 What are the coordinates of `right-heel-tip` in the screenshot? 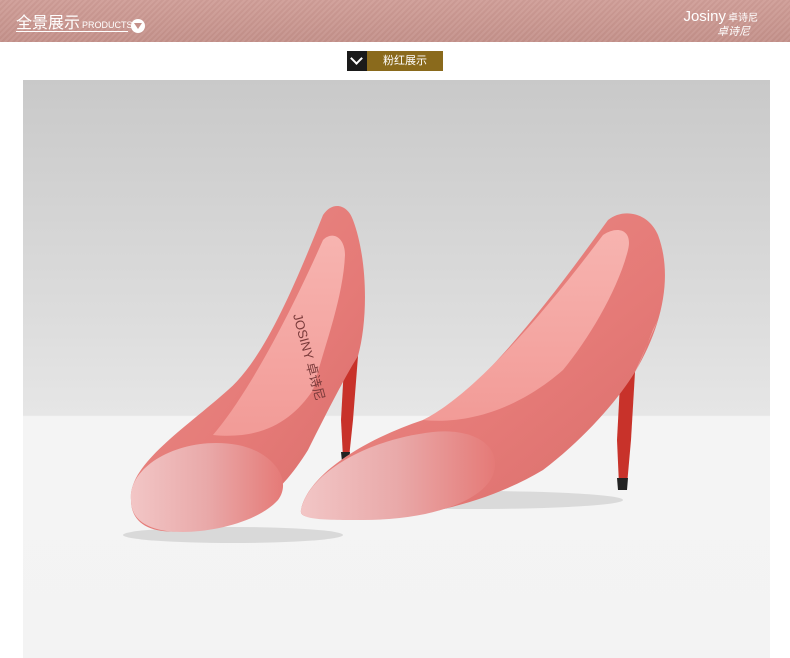 It's located at (622, 484).